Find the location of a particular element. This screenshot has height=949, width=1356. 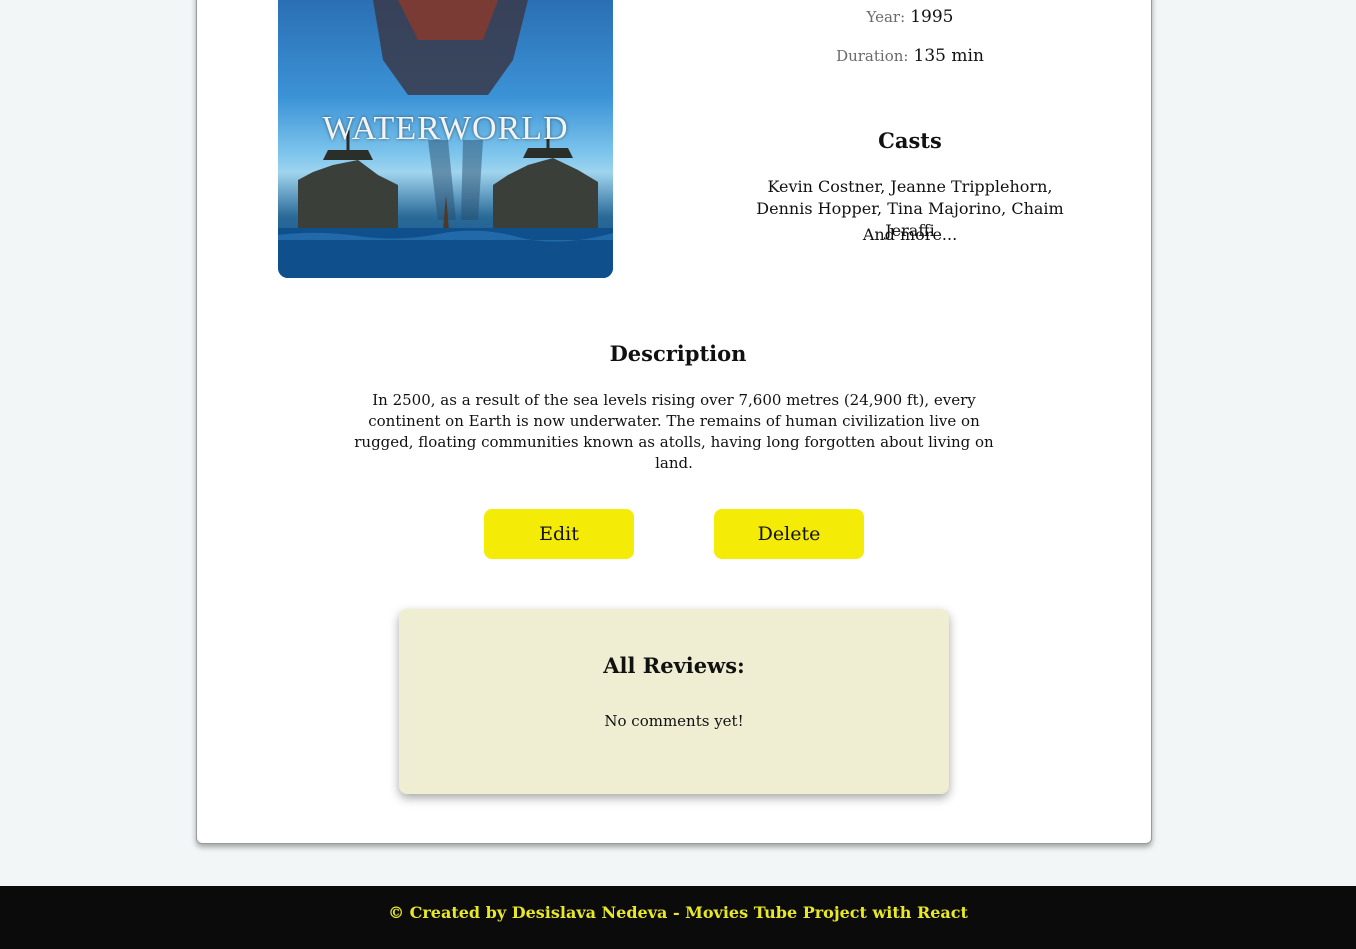

year-row: Year: 1995 is located at coordinates (910, 17).